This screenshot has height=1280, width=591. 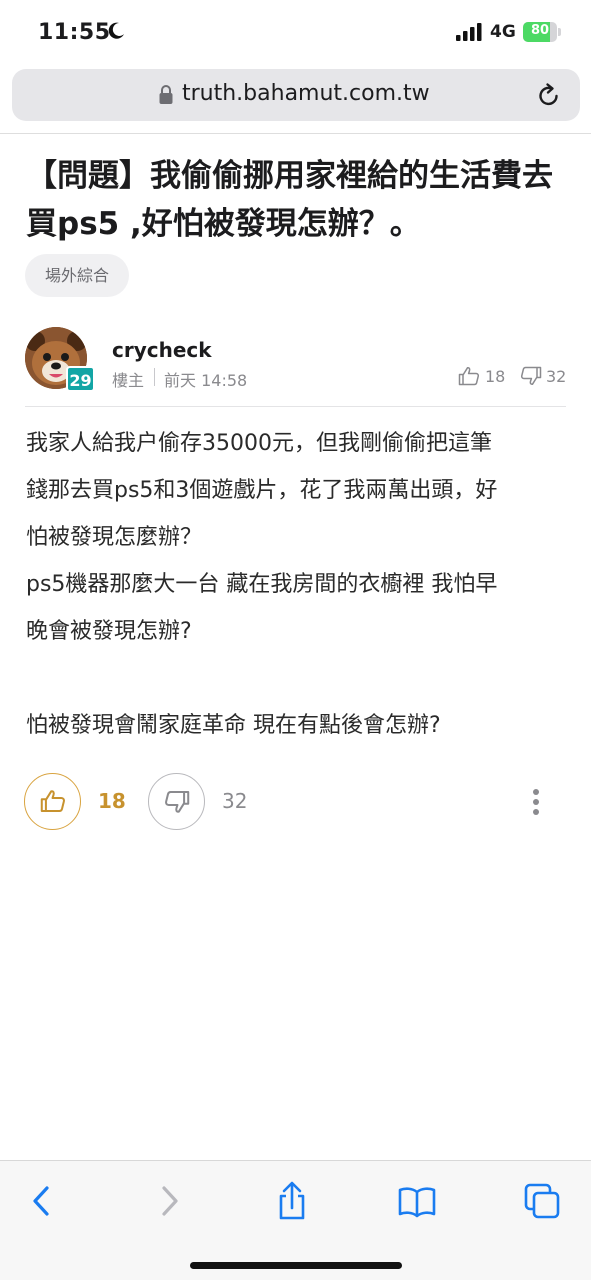 What do you see at coordinates (469, 32) in the screenshot?
I see `signal-icon` at bounding box center [469, 32].